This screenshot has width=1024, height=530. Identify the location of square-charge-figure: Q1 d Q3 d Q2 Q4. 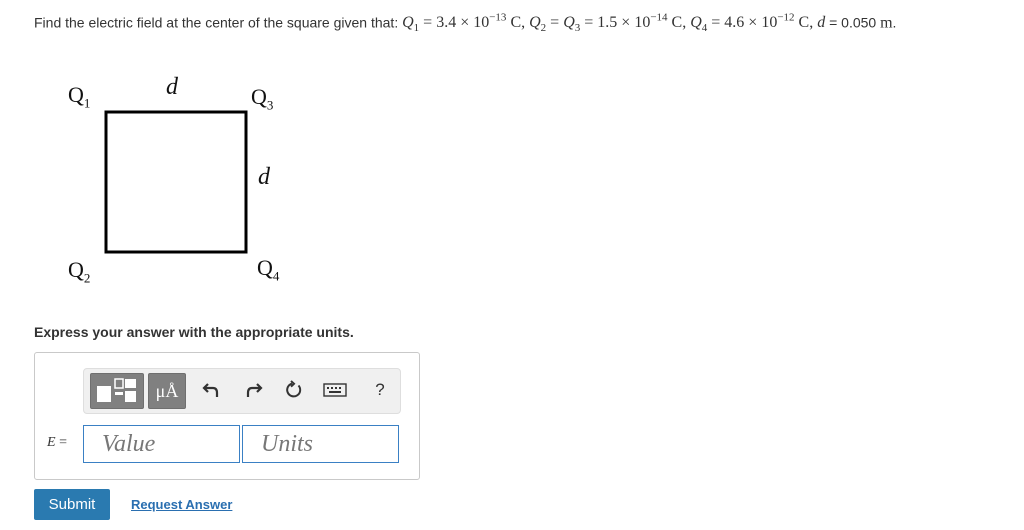
(180, 180).